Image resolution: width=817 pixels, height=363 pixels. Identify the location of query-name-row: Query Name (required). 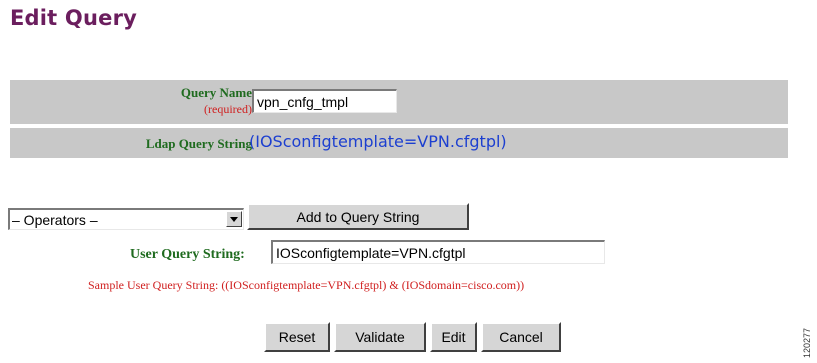
(399, 102).